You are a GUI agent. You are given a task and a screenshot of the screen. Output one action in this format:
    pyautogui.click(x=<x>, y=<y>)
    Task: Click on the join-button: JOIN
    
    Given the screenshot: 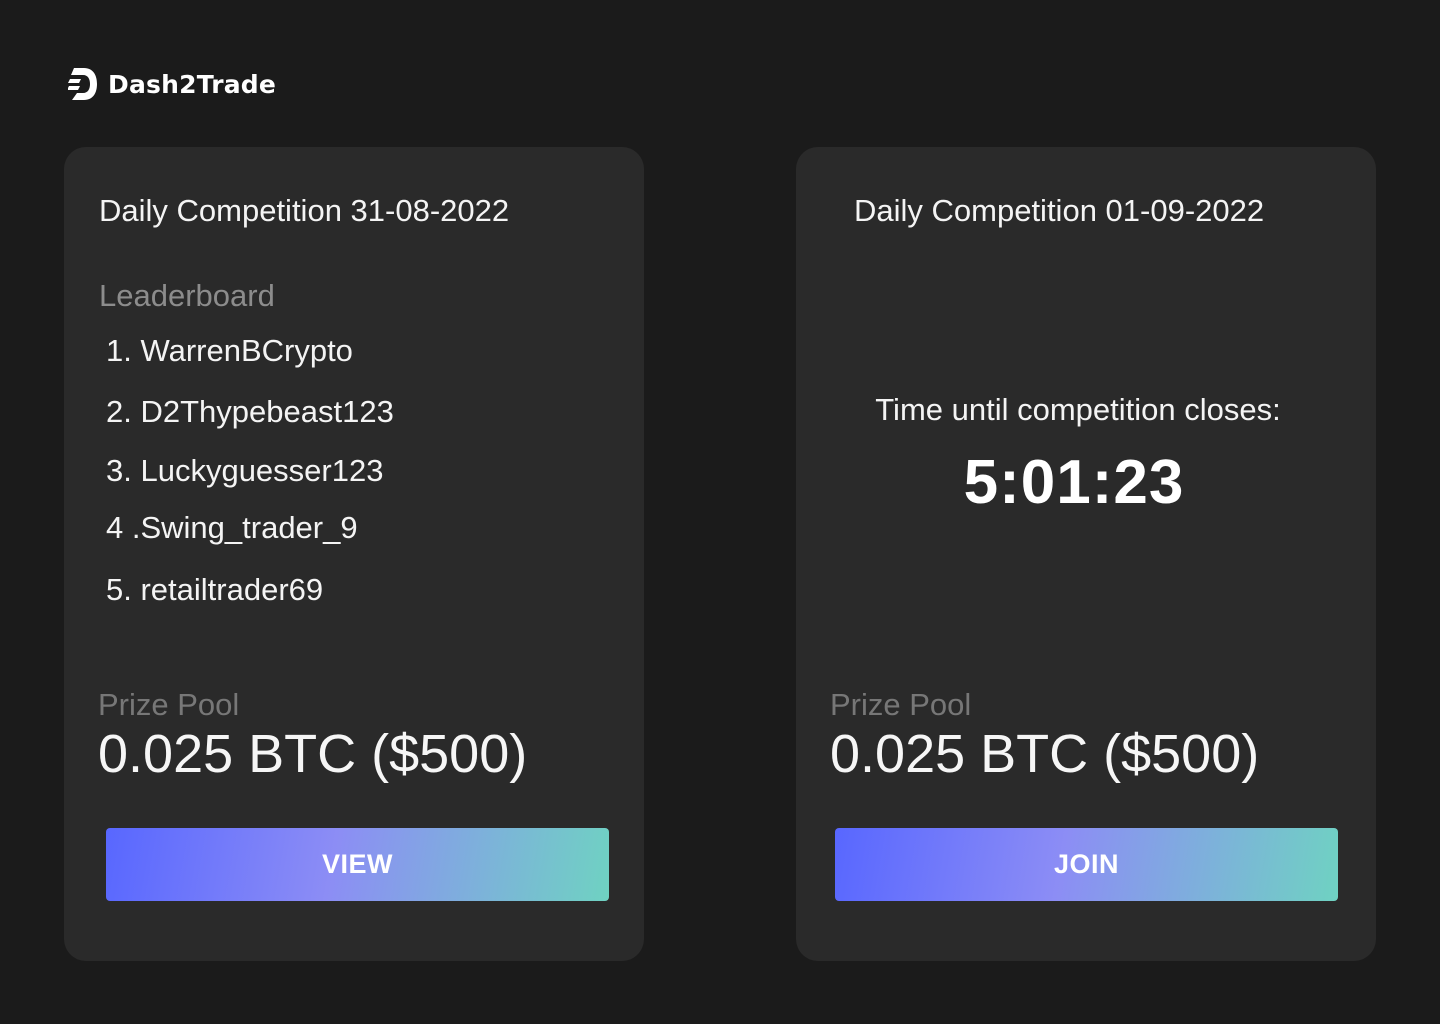 What is the action you would take?
    pyautogui.click(x=1086, y=864)
    